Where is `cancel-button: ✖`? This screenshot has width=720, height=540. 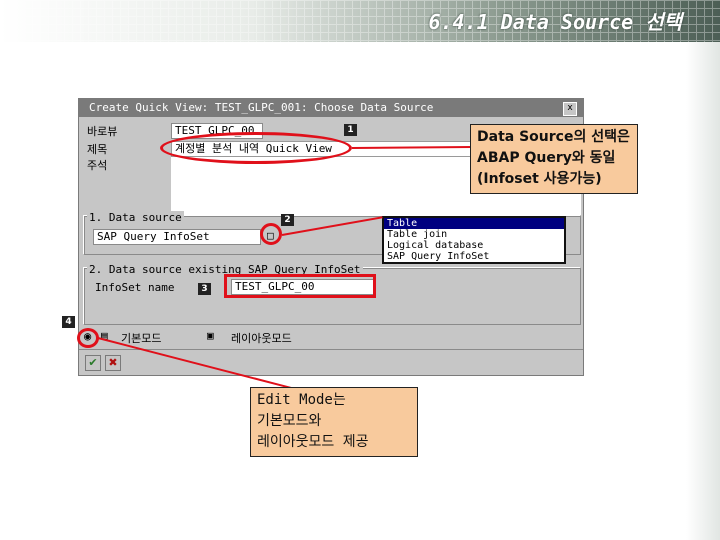
cancel-button: ✖ is located at coordinates (113, 363).